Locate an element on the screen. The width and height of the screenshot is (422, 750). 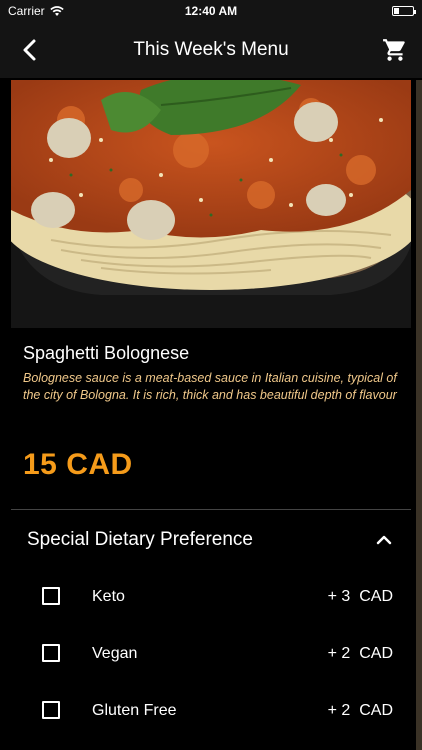
option-price: + 3 CAD is located at coordinates (360, 596).